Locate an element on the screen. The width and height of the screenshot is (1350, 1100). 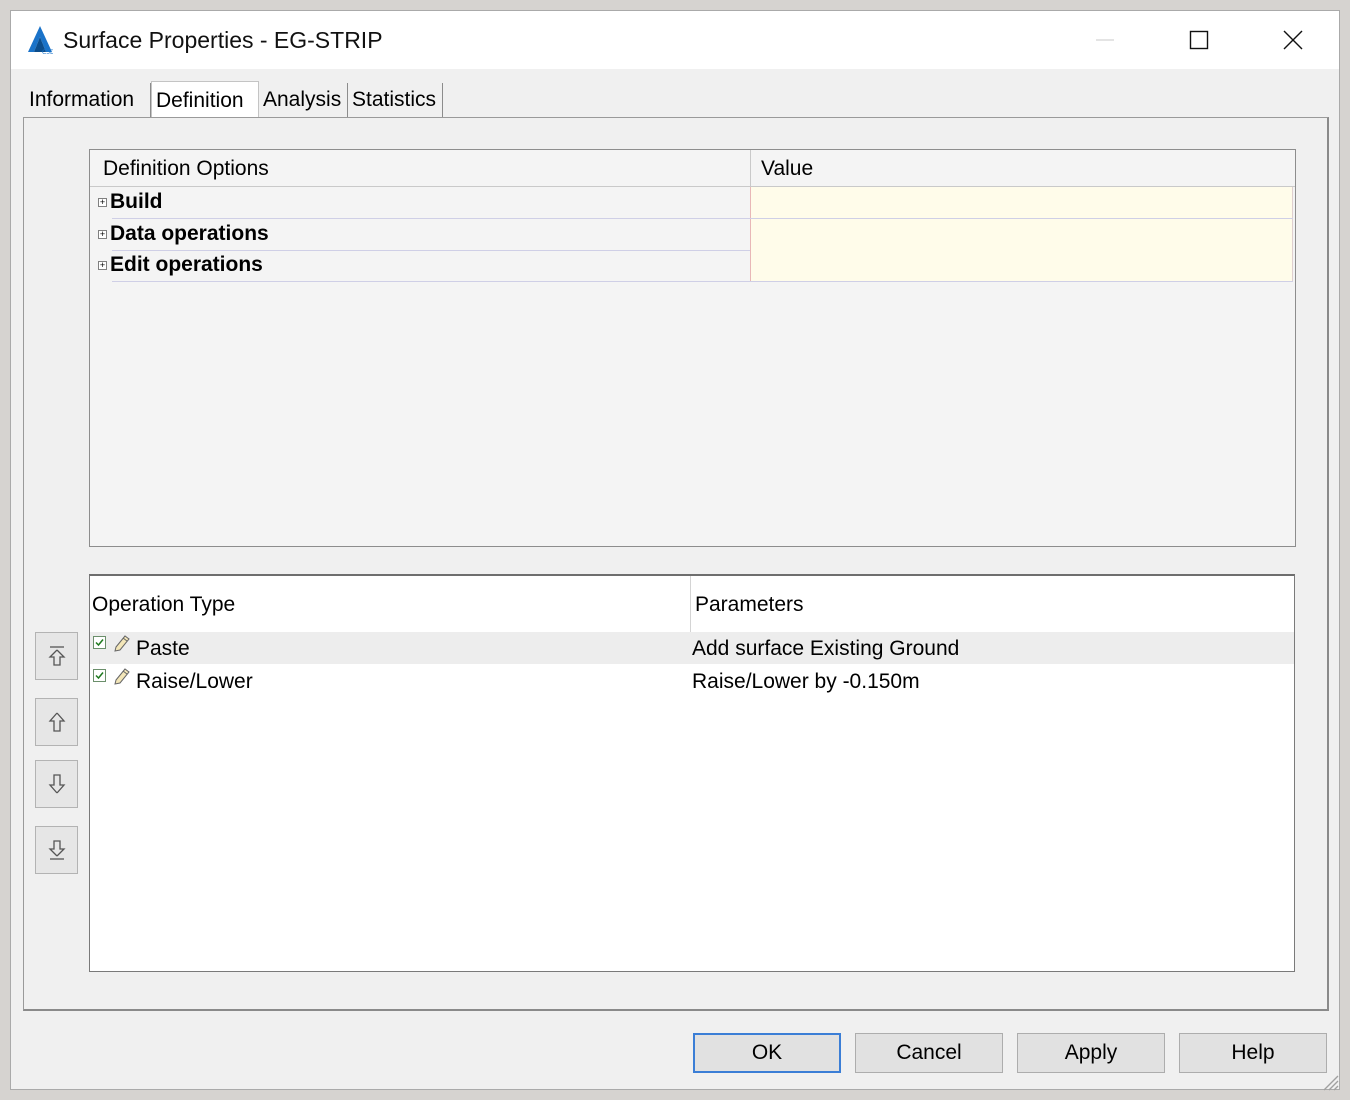
maximize-icon is located at coordinates (1199, 40).